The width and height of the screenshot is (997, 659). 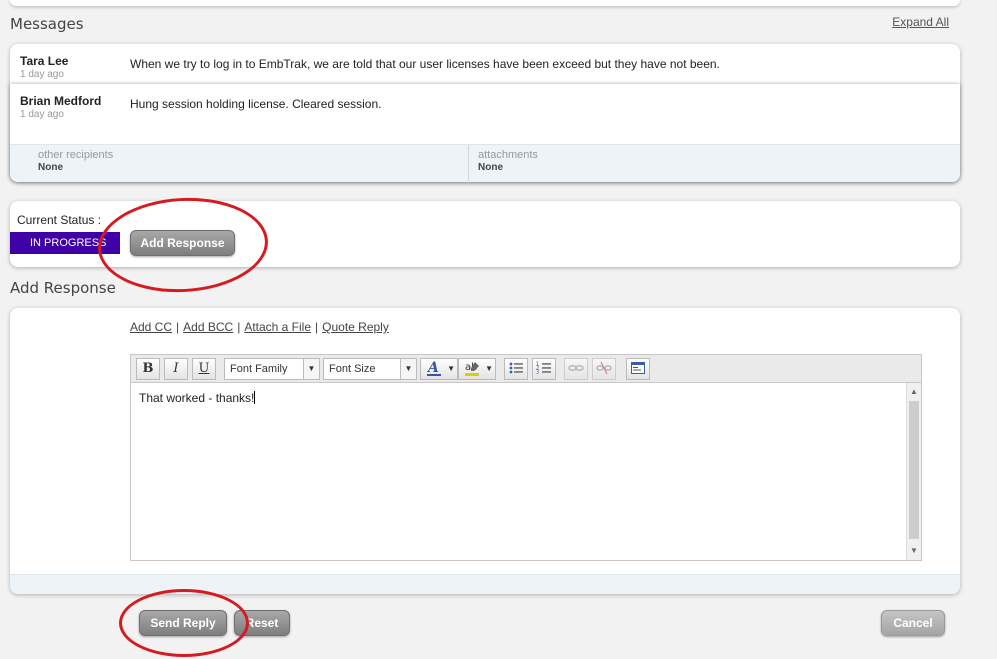 I want to click on quote-reply-link: Quote Reply, so click(x=355, y=327).